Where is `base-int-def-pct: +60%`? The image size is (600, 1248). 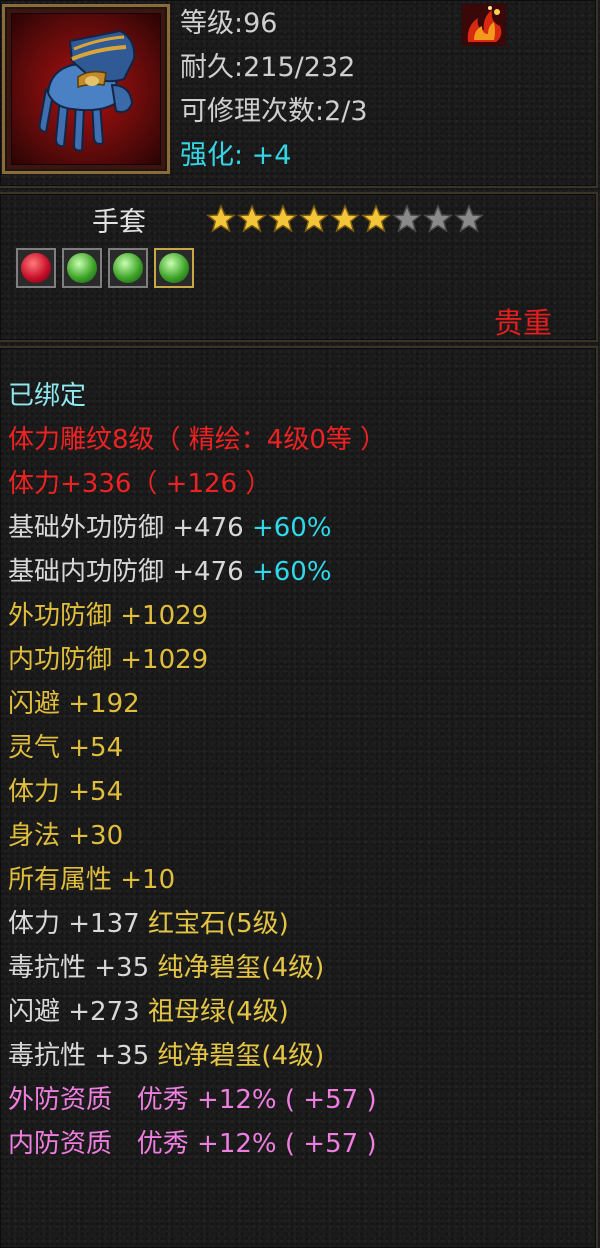 base-int-def-pct: +60% is located at coordinates (291, 572).